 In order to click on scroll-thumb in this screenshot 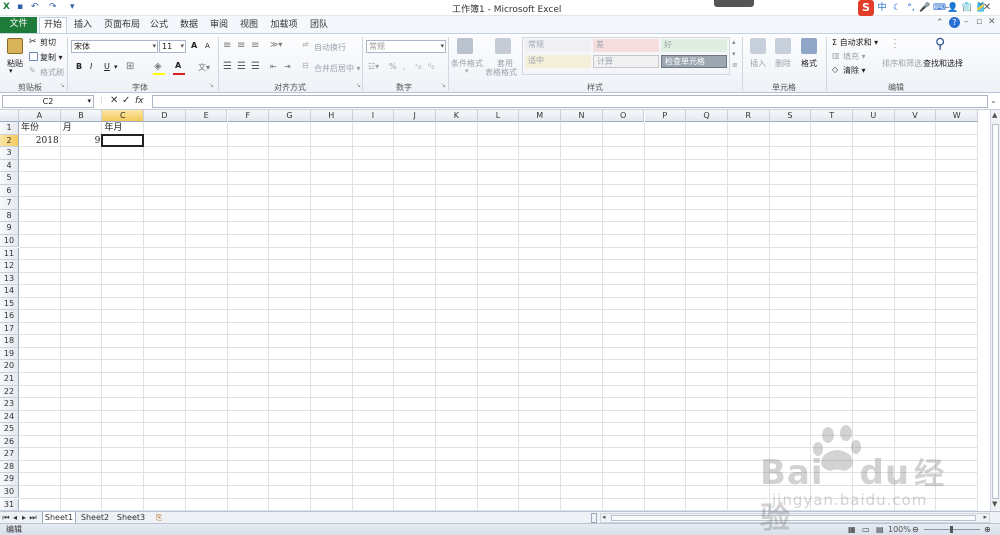, I will do `click(995, 311)`.